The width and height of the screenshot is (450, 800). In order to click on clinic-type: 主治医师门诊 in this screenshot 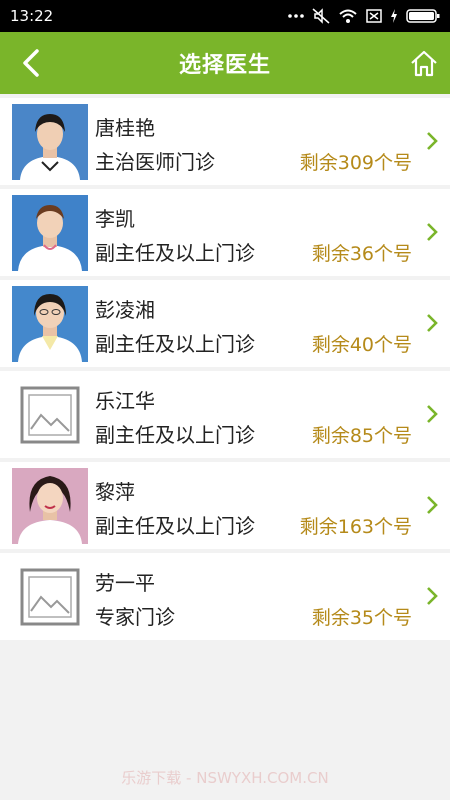, I will do `click(155, 162)`.